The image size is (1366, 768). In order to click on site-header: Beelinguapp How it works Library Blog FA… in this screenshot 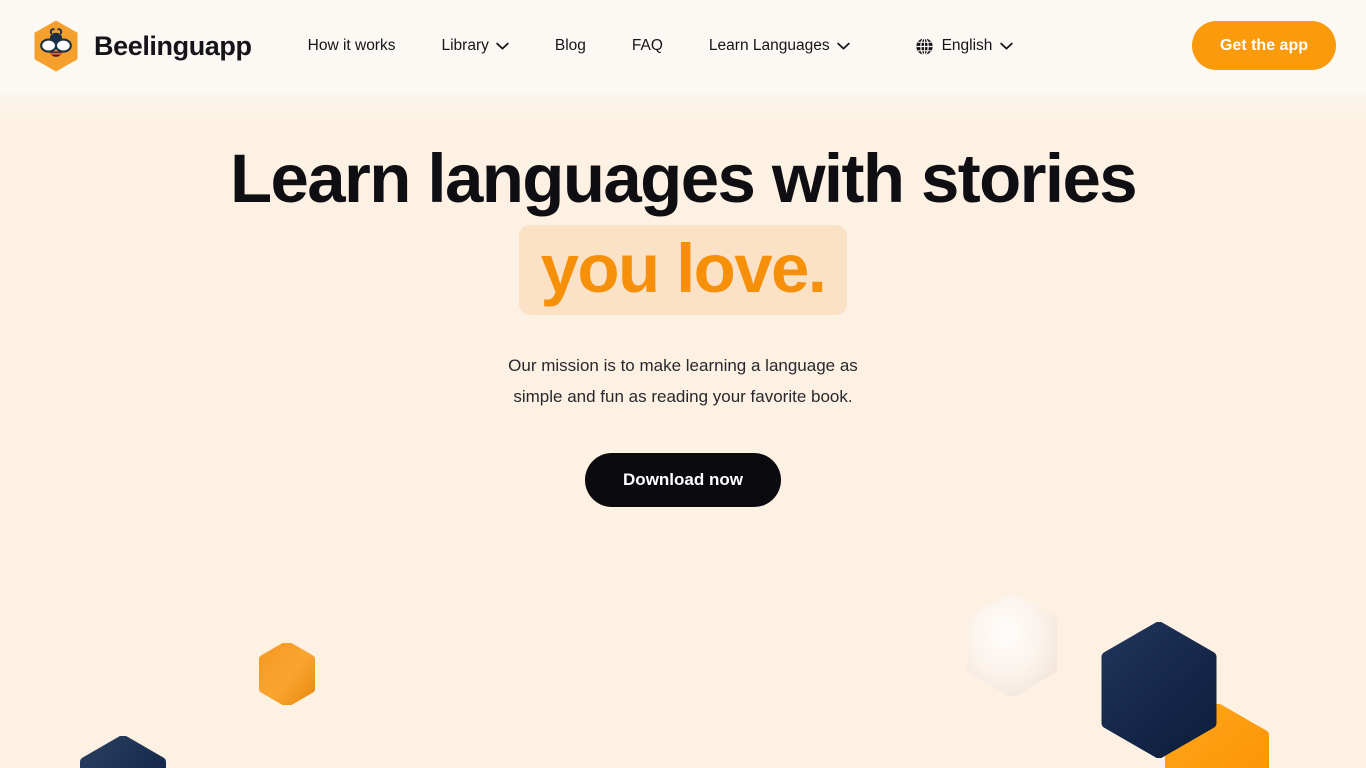, I will do `click(683, 46)`.